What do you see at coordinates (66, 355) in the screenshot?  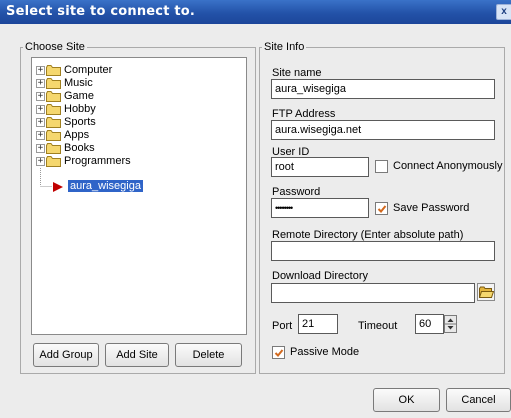 I see `add-group-button: Add Group` at bounding box center [66, 355].